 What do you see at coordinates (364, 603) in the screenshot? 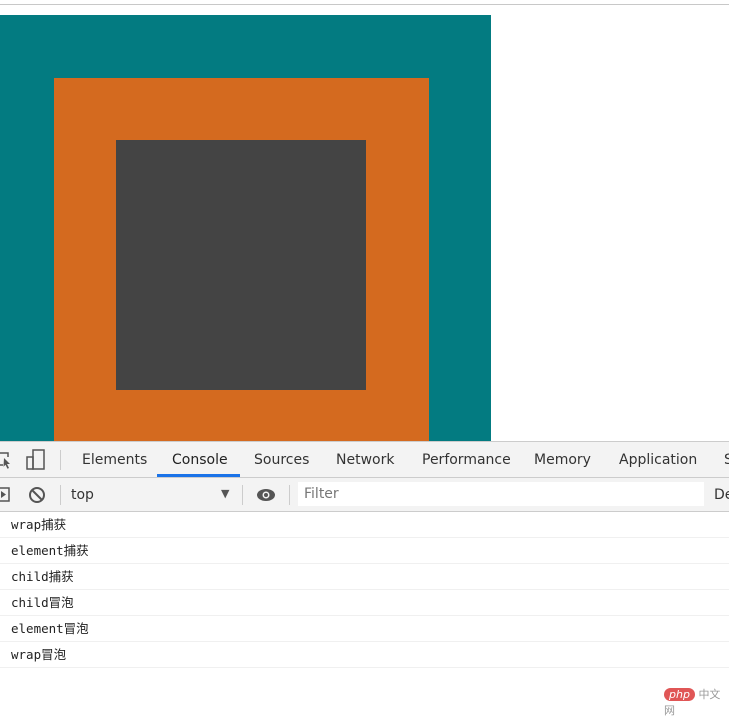
I see `log-message: child冒泡` at bounding box center [364, 603].